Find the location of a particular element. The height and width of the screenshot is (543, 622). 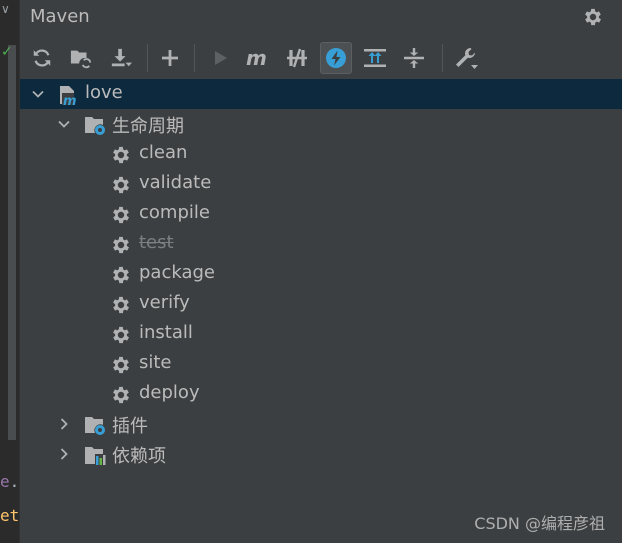

lifecycle-goal-validate: validate is located at coordinates (321, 184).